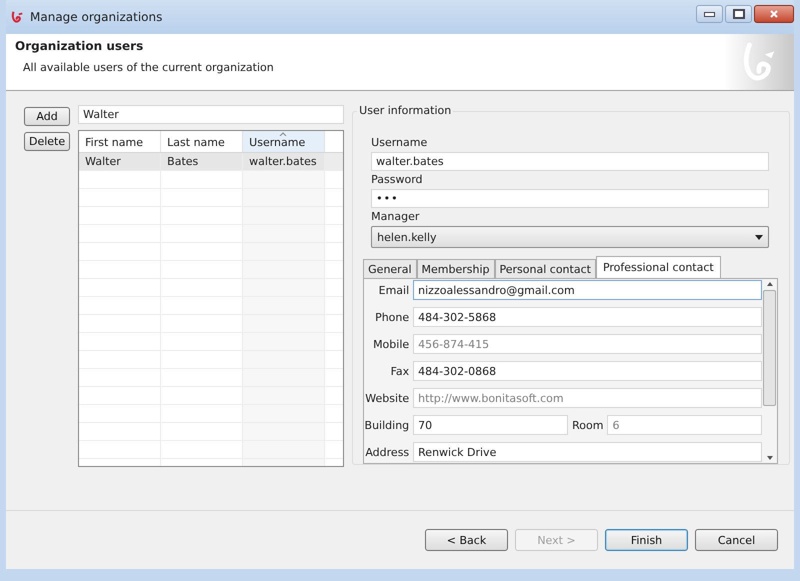 The width and height of the screenshot is (800, 581). I want to click on page-title: Organization users, so click(79, 46).